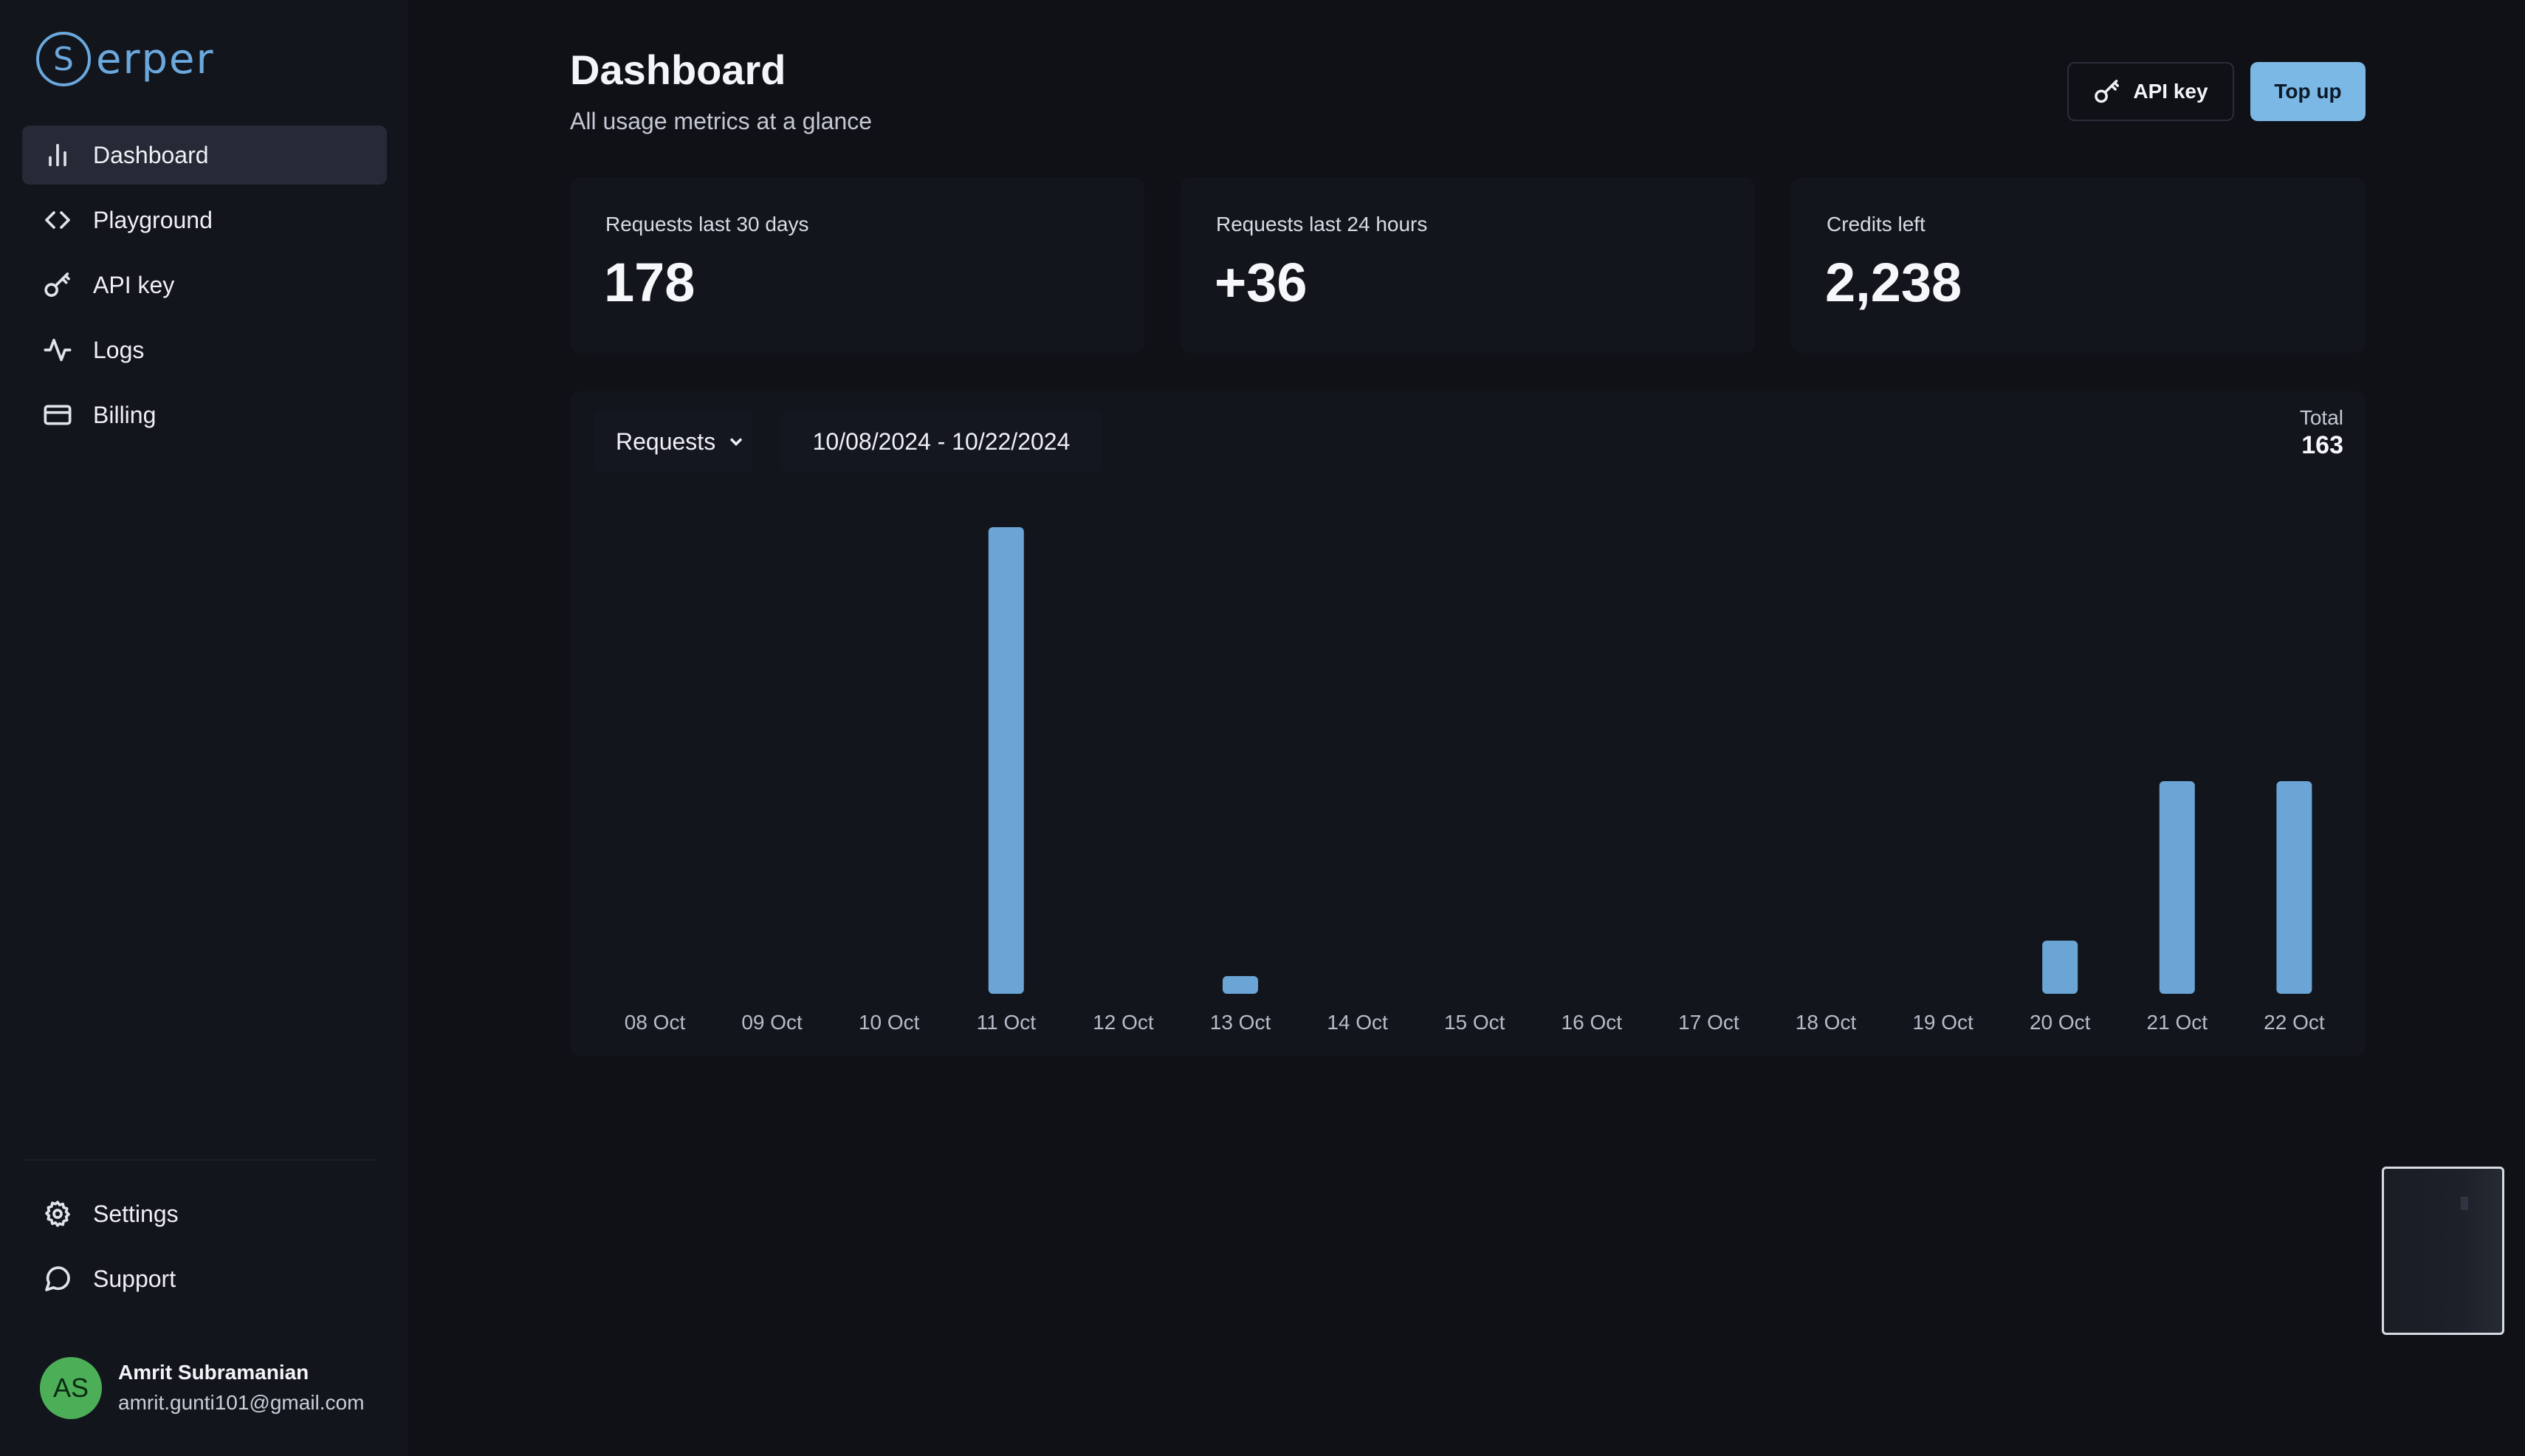 The width and height of the screenshot is (2525, 1456). What do you see at coordinates (71, 1388) in the screenshot?
I see `avatar: AS` at bounding box center [71, 1388].